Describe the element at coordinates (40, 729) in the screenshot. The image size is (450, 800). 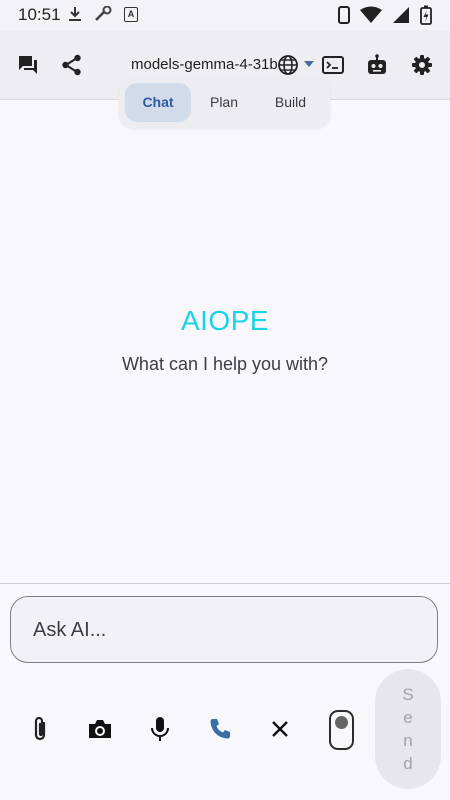
I see `attach-icon` at that location.